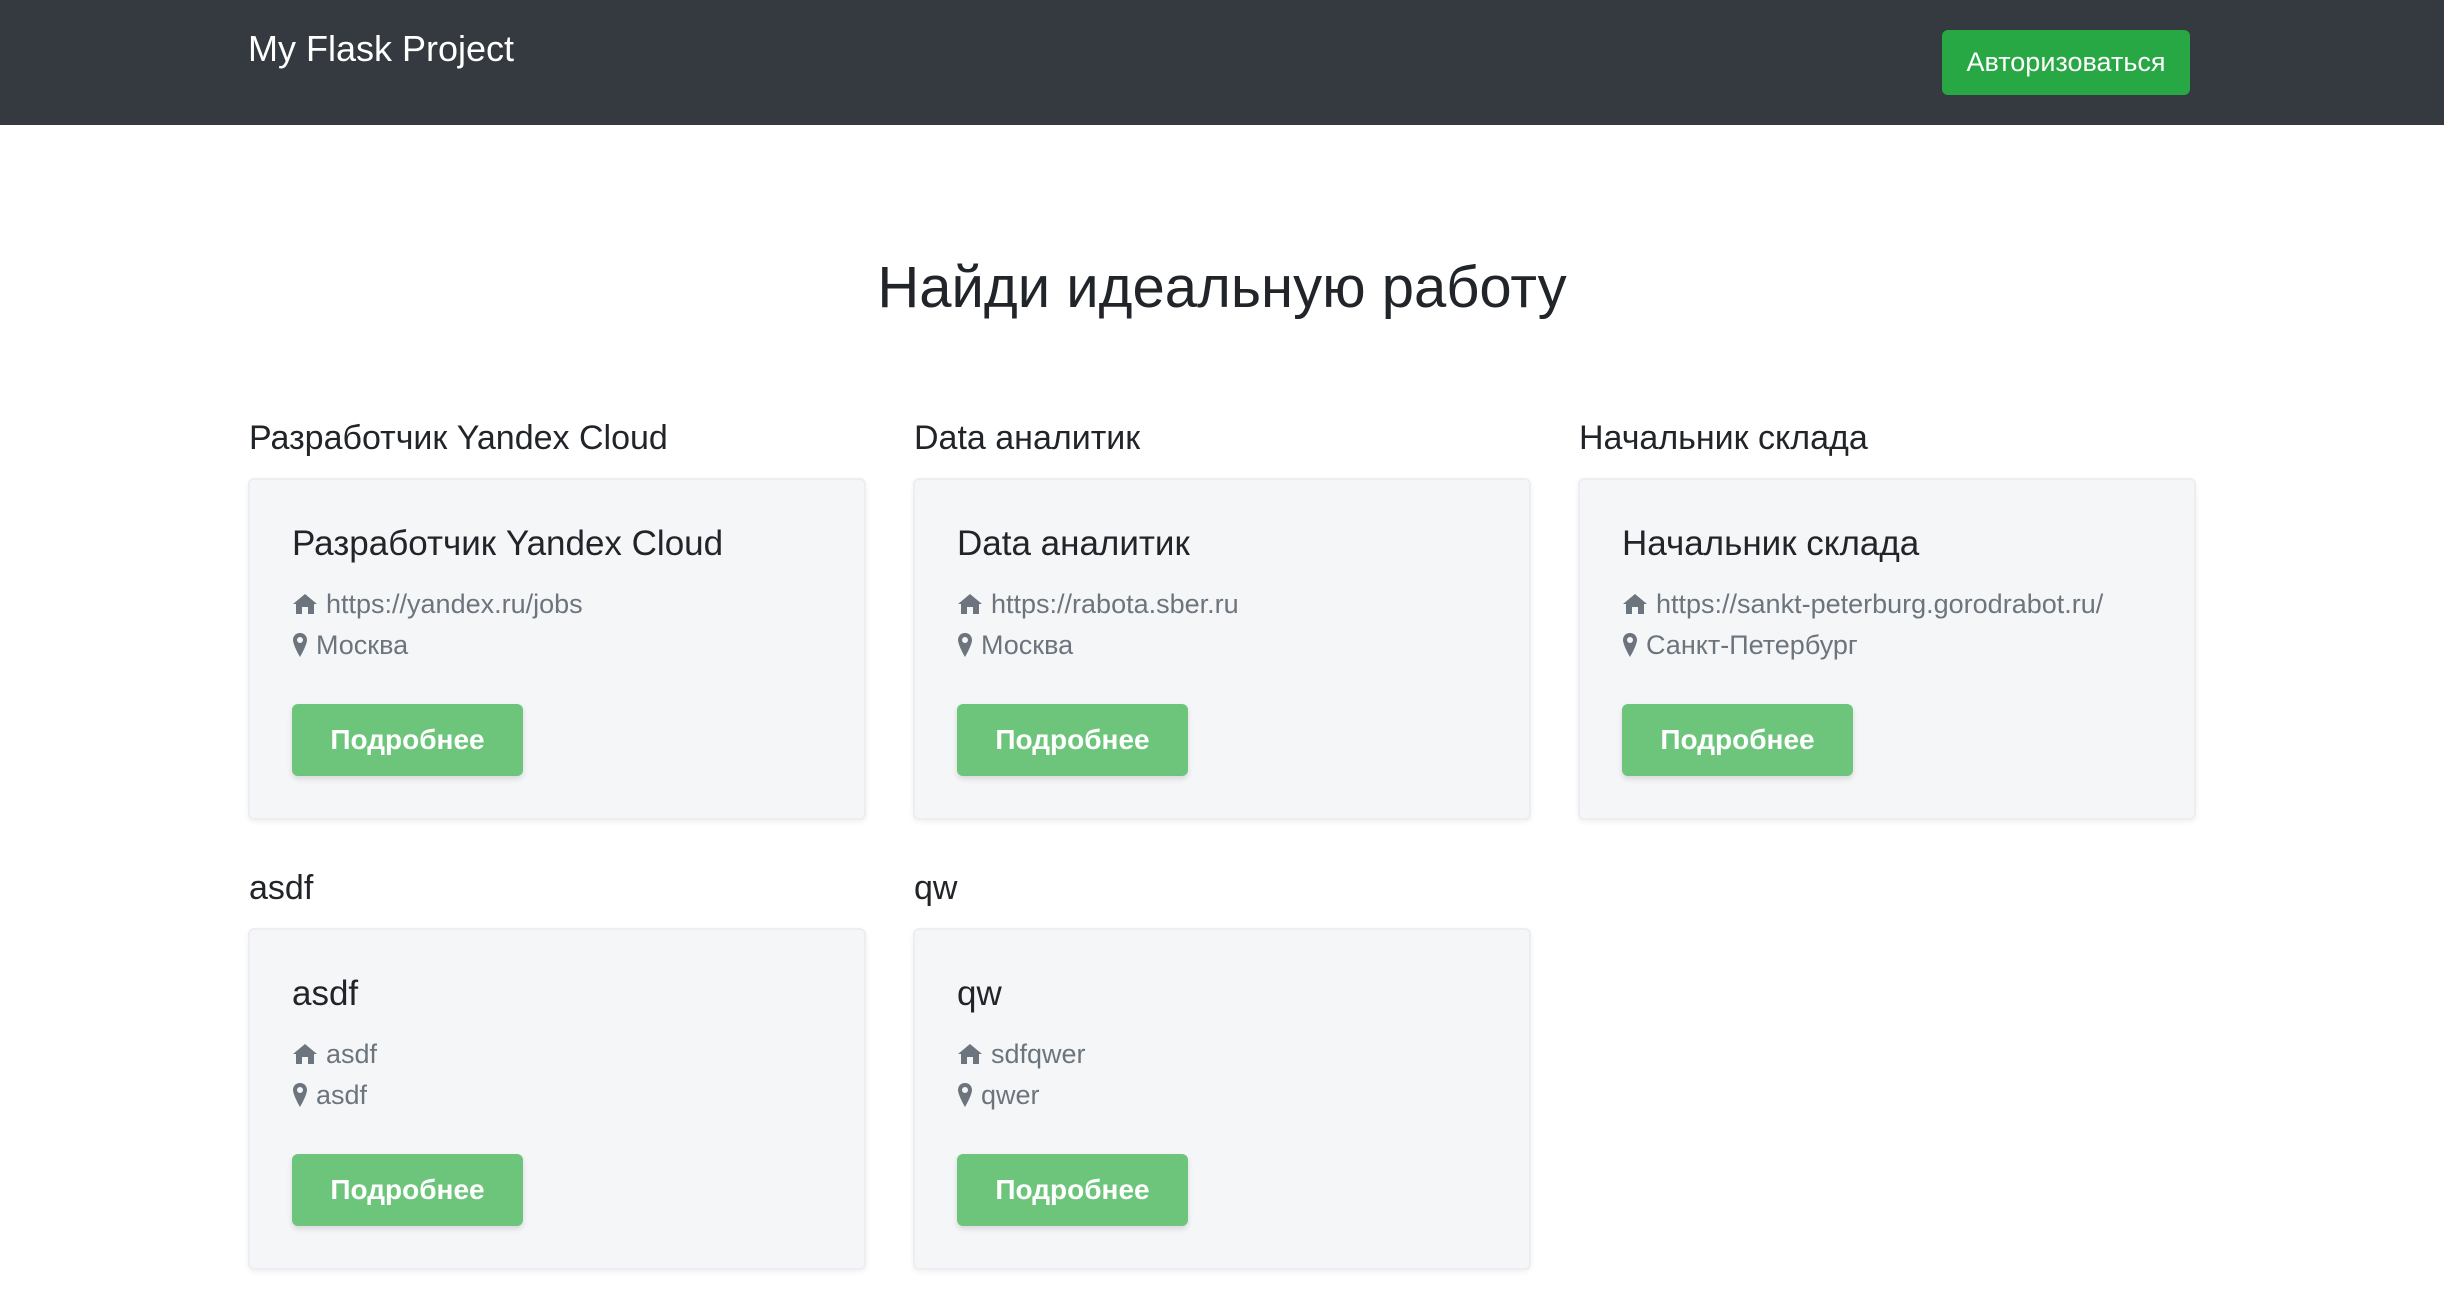  Describe the element at coordinates (1222, 62) in the screenshot. I see `navbar: My Flask Project Авторизоваться` at that location.